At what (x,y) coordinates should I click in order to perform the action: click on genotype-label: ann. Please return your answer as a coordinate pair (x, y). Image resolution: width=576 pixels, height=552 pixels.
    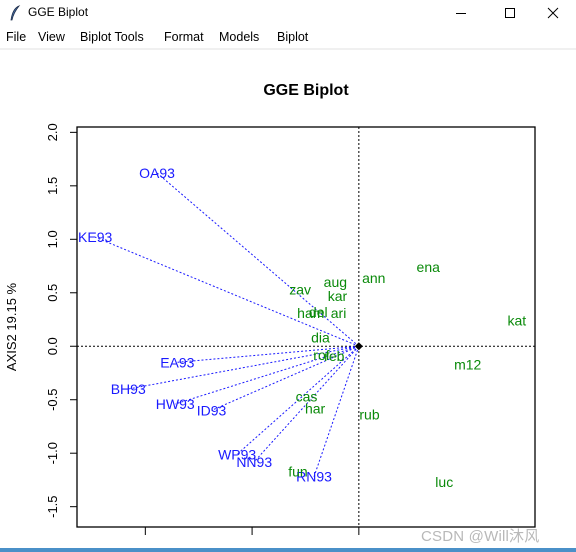
    Looking at the image, I should click on (373, 278).